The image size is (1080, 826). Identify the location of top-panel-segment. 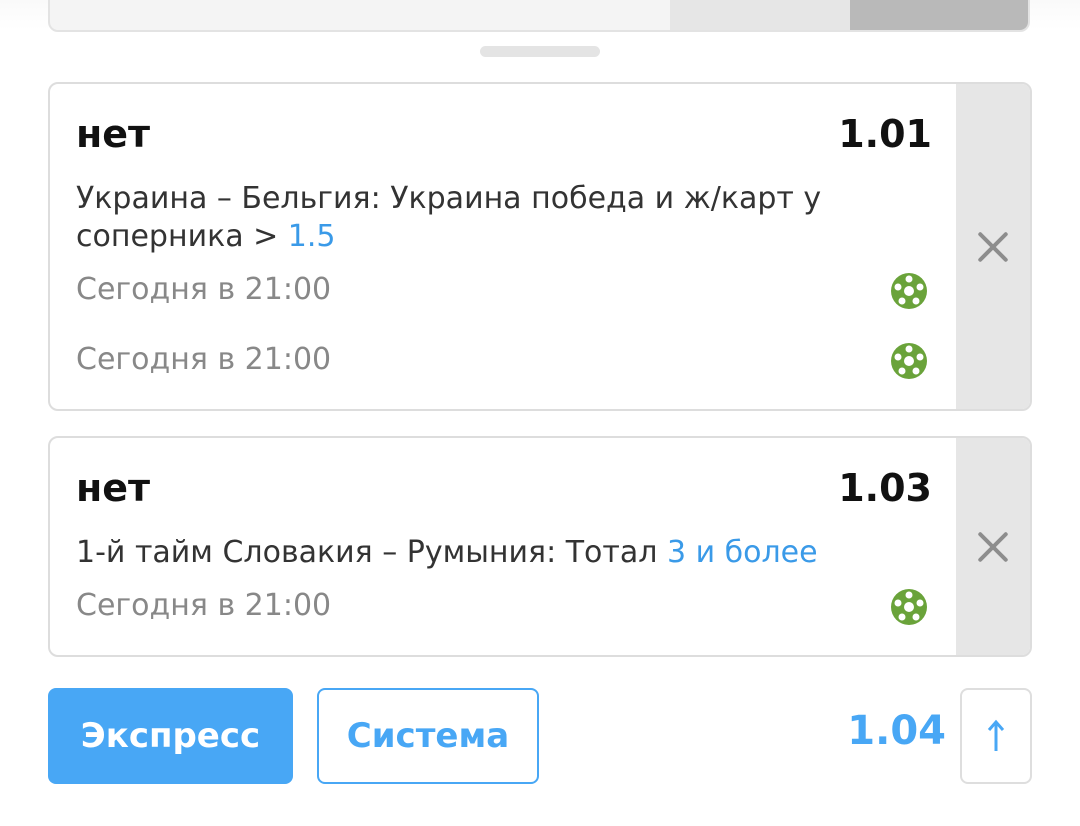
(761, 15).